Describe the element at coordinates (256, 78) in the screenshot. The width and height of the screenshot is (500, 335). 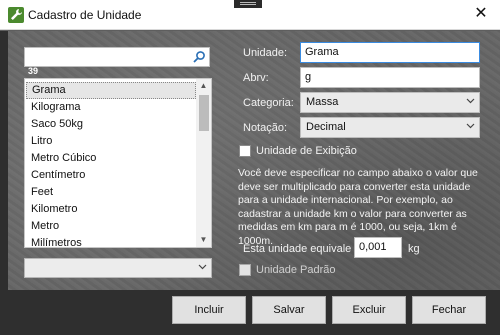
I see `abrv-label: Abrv:` at that location.